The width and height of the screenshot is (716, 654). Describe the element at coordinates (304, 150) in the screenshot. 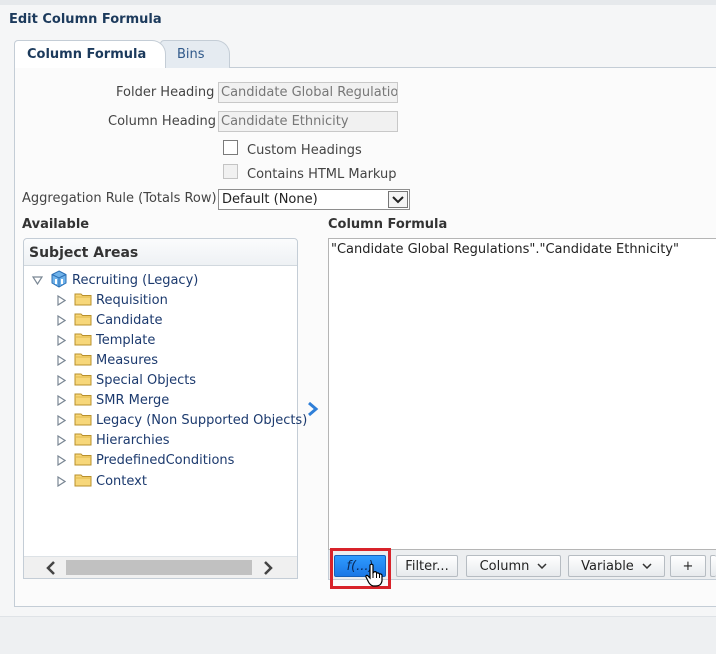

I see `custom-headings-label: Custom Headings` at that location.